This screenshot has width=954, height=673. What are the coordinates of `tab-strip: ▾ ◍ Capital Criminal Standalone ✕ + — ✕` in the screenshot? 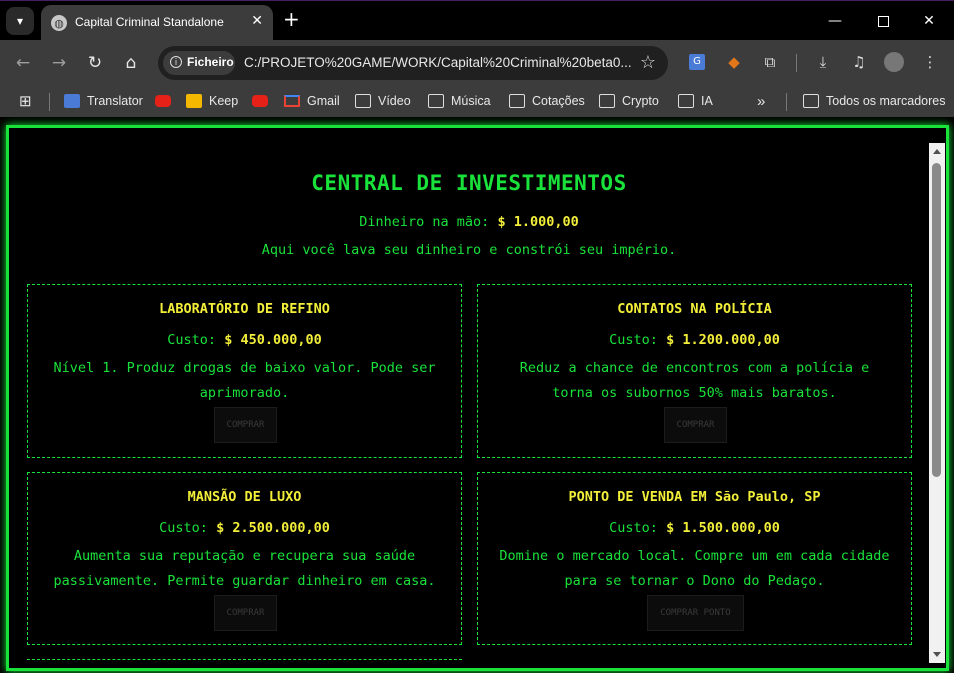 It's located at (477, 20).